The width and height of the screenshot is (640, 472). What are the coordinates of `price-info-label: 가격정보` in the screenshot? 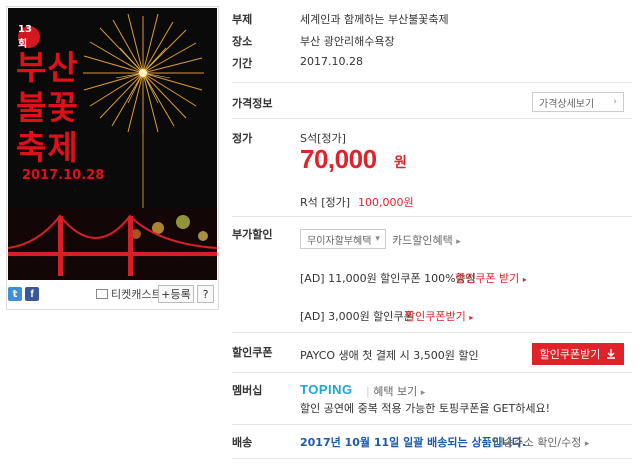 It's located at (252, 103).